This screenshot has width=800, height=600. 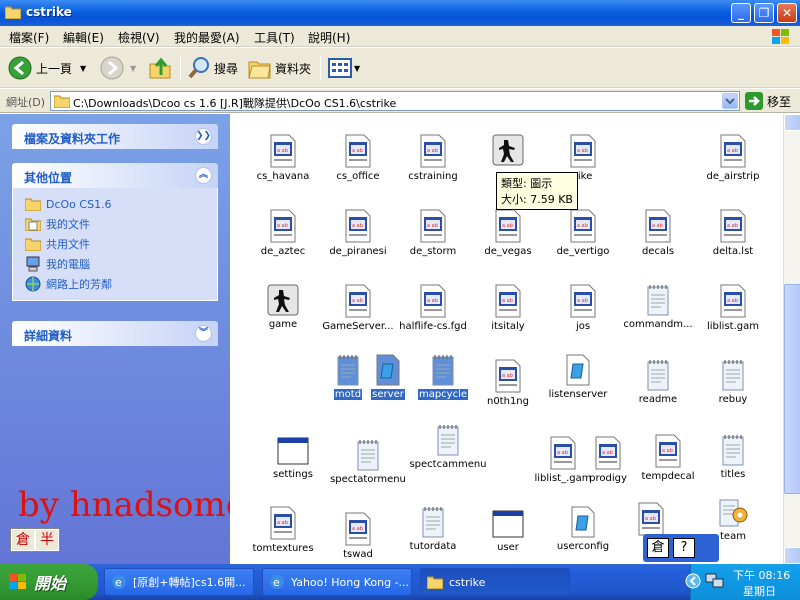 I want to click on file-item: a ab cs_office, so click(x=358, y=158).